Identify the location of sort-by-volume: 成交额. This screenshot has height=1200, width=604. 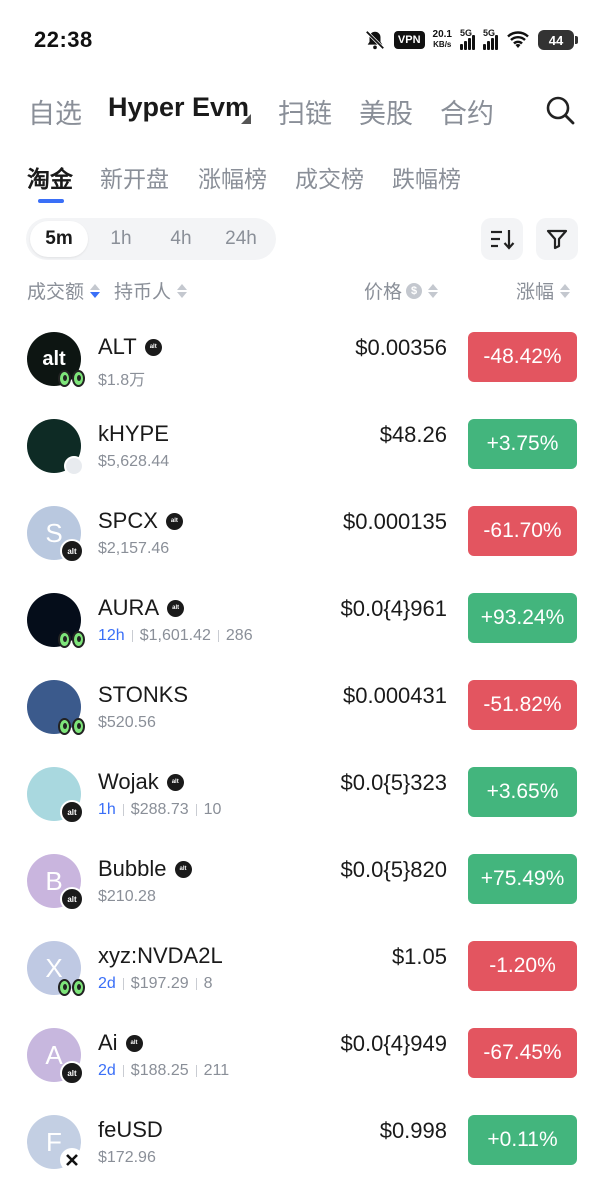
(64, 290).